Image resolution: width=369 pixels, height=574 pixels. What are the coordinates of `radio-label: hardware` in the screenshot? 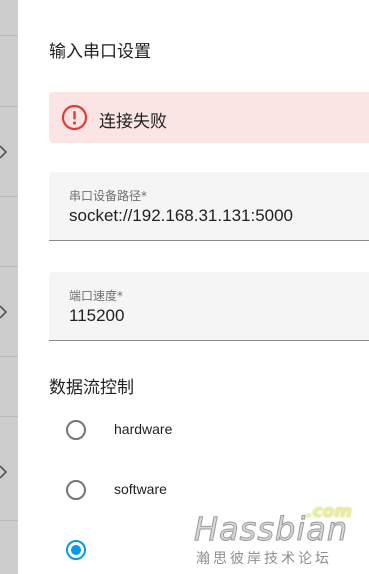 It's located at (143, 429).